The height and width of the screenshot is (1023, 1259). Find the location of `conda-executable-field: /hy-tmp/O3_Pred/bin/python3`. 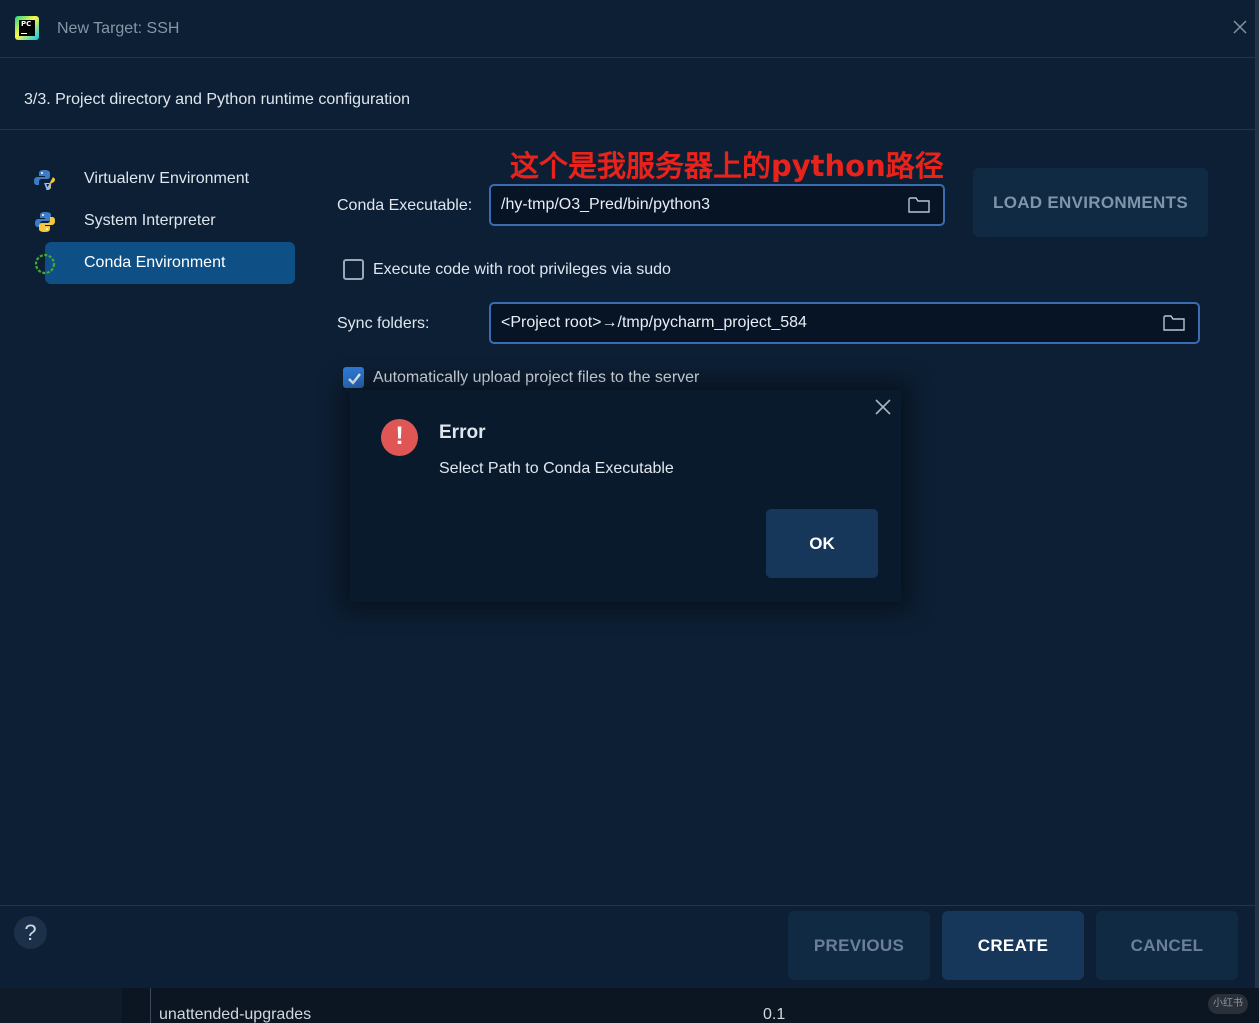

conda-executable-field: /hy-tmp/O3_Pred/bin/python3 is located at coordinates (717, 205).